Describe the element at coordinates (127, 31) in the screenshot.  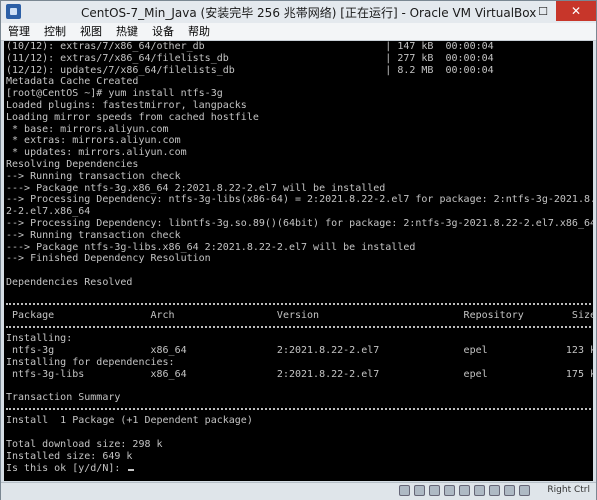
I see `menu-hotkey: 热键` at that location.